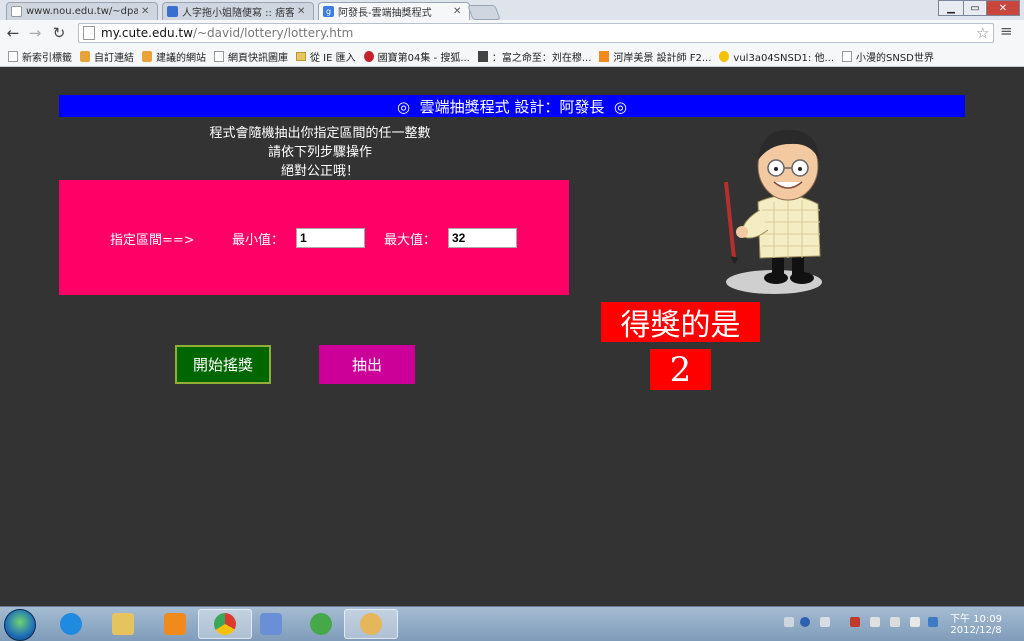  I want to click on reload-icon: ↻, so click(59, 33).